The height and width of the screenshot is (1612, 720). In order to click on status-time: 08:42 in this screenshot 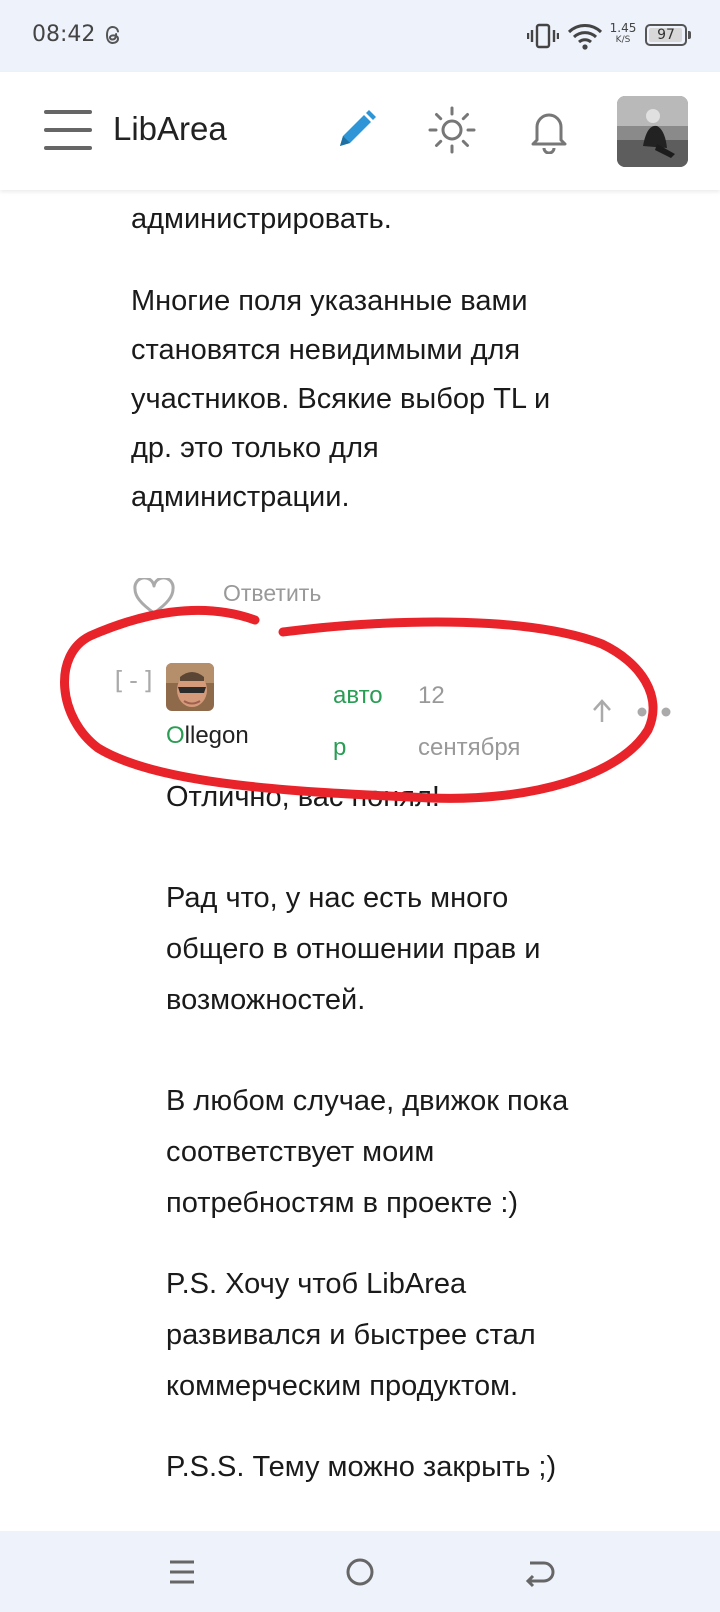, I will do `click(64, 34)`.